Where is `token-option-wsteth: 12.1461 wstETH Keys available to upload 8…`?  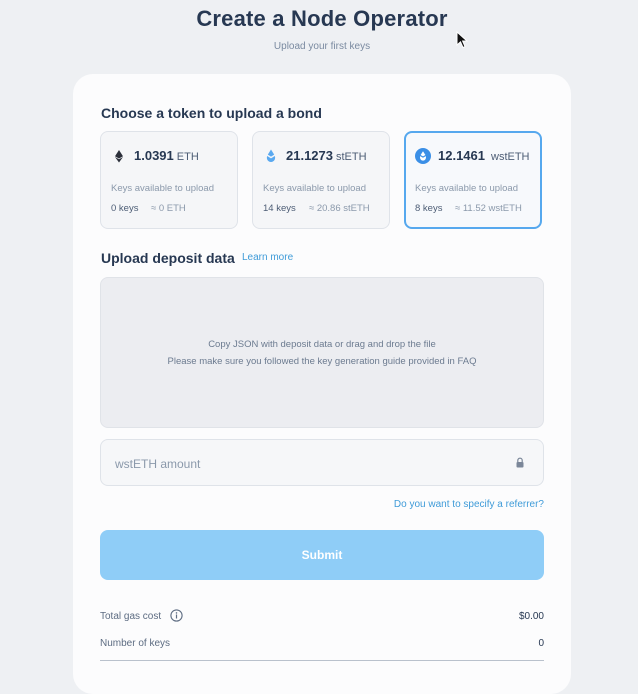
token-option-wsteth: 12.1461 wstETH Keys available to upload 8… is located at coordinates (473, 180).